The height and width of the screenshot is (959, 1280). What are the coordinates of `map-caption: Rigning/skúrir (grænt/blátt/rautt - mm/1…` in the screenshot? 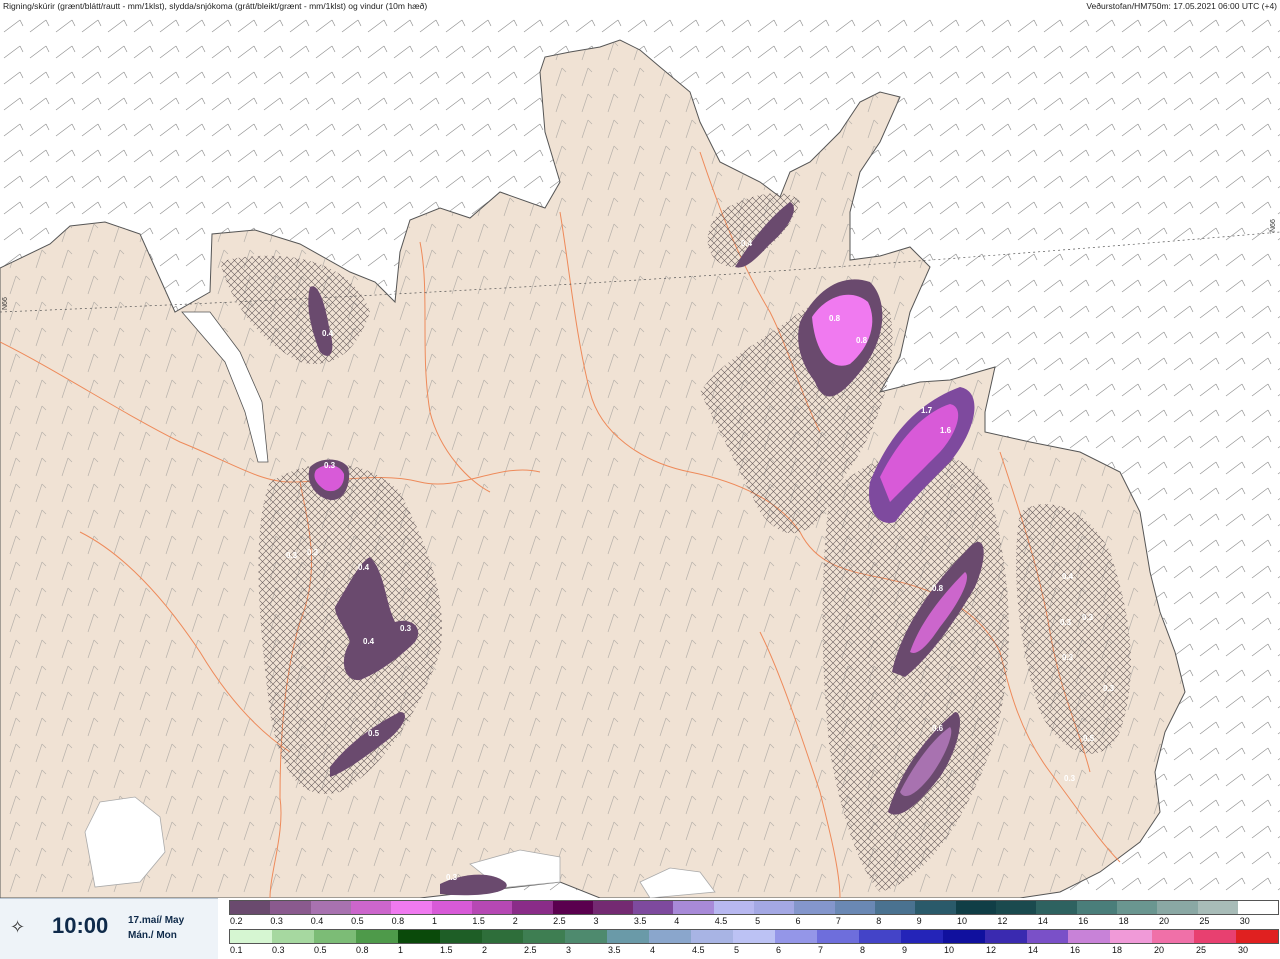 It's located at (215, 6).